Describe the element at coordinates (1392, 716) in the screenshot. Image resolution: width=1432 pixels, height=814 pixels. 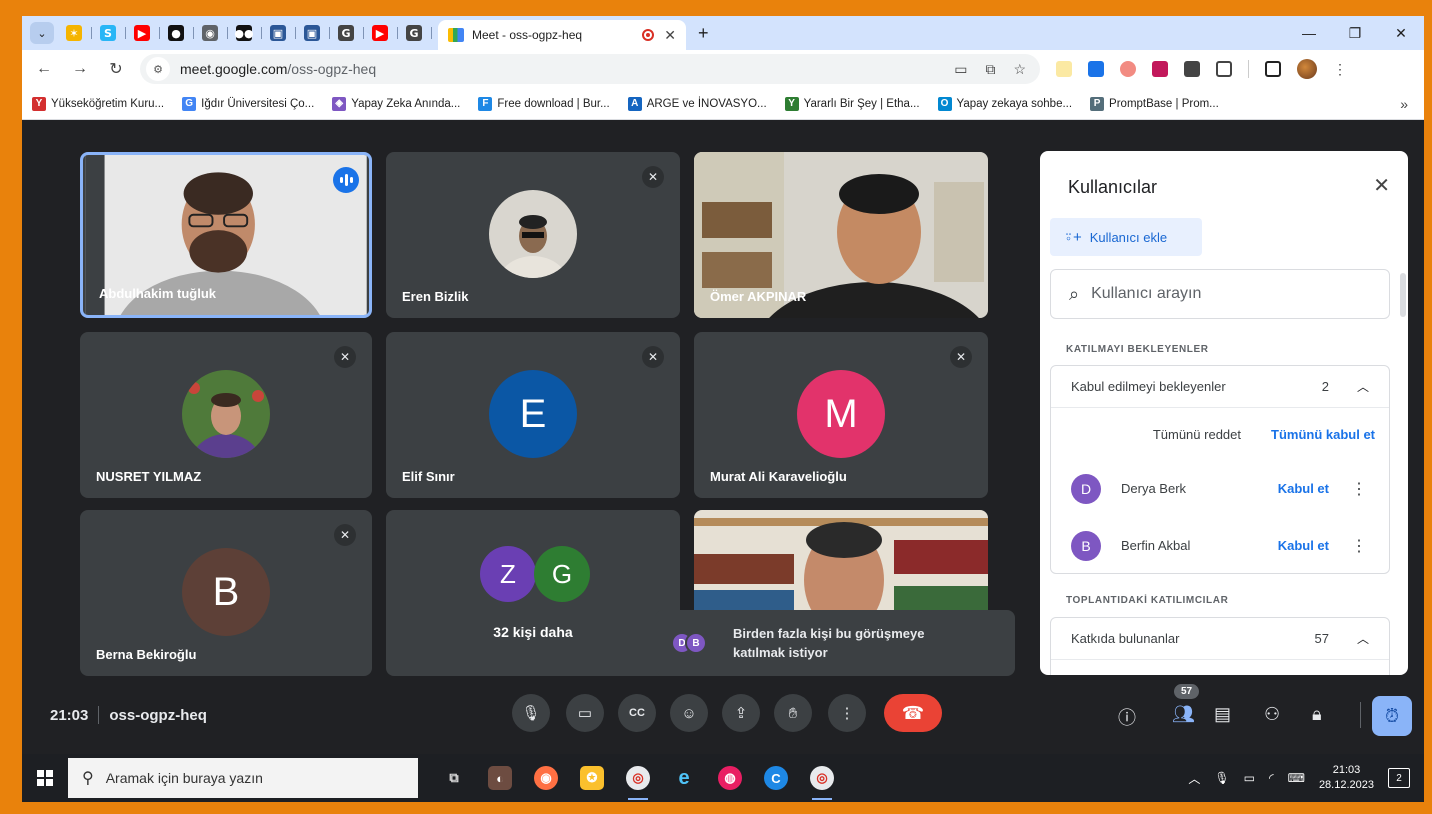
I see `alarm-extension-icon: ⏰︎` at that location.